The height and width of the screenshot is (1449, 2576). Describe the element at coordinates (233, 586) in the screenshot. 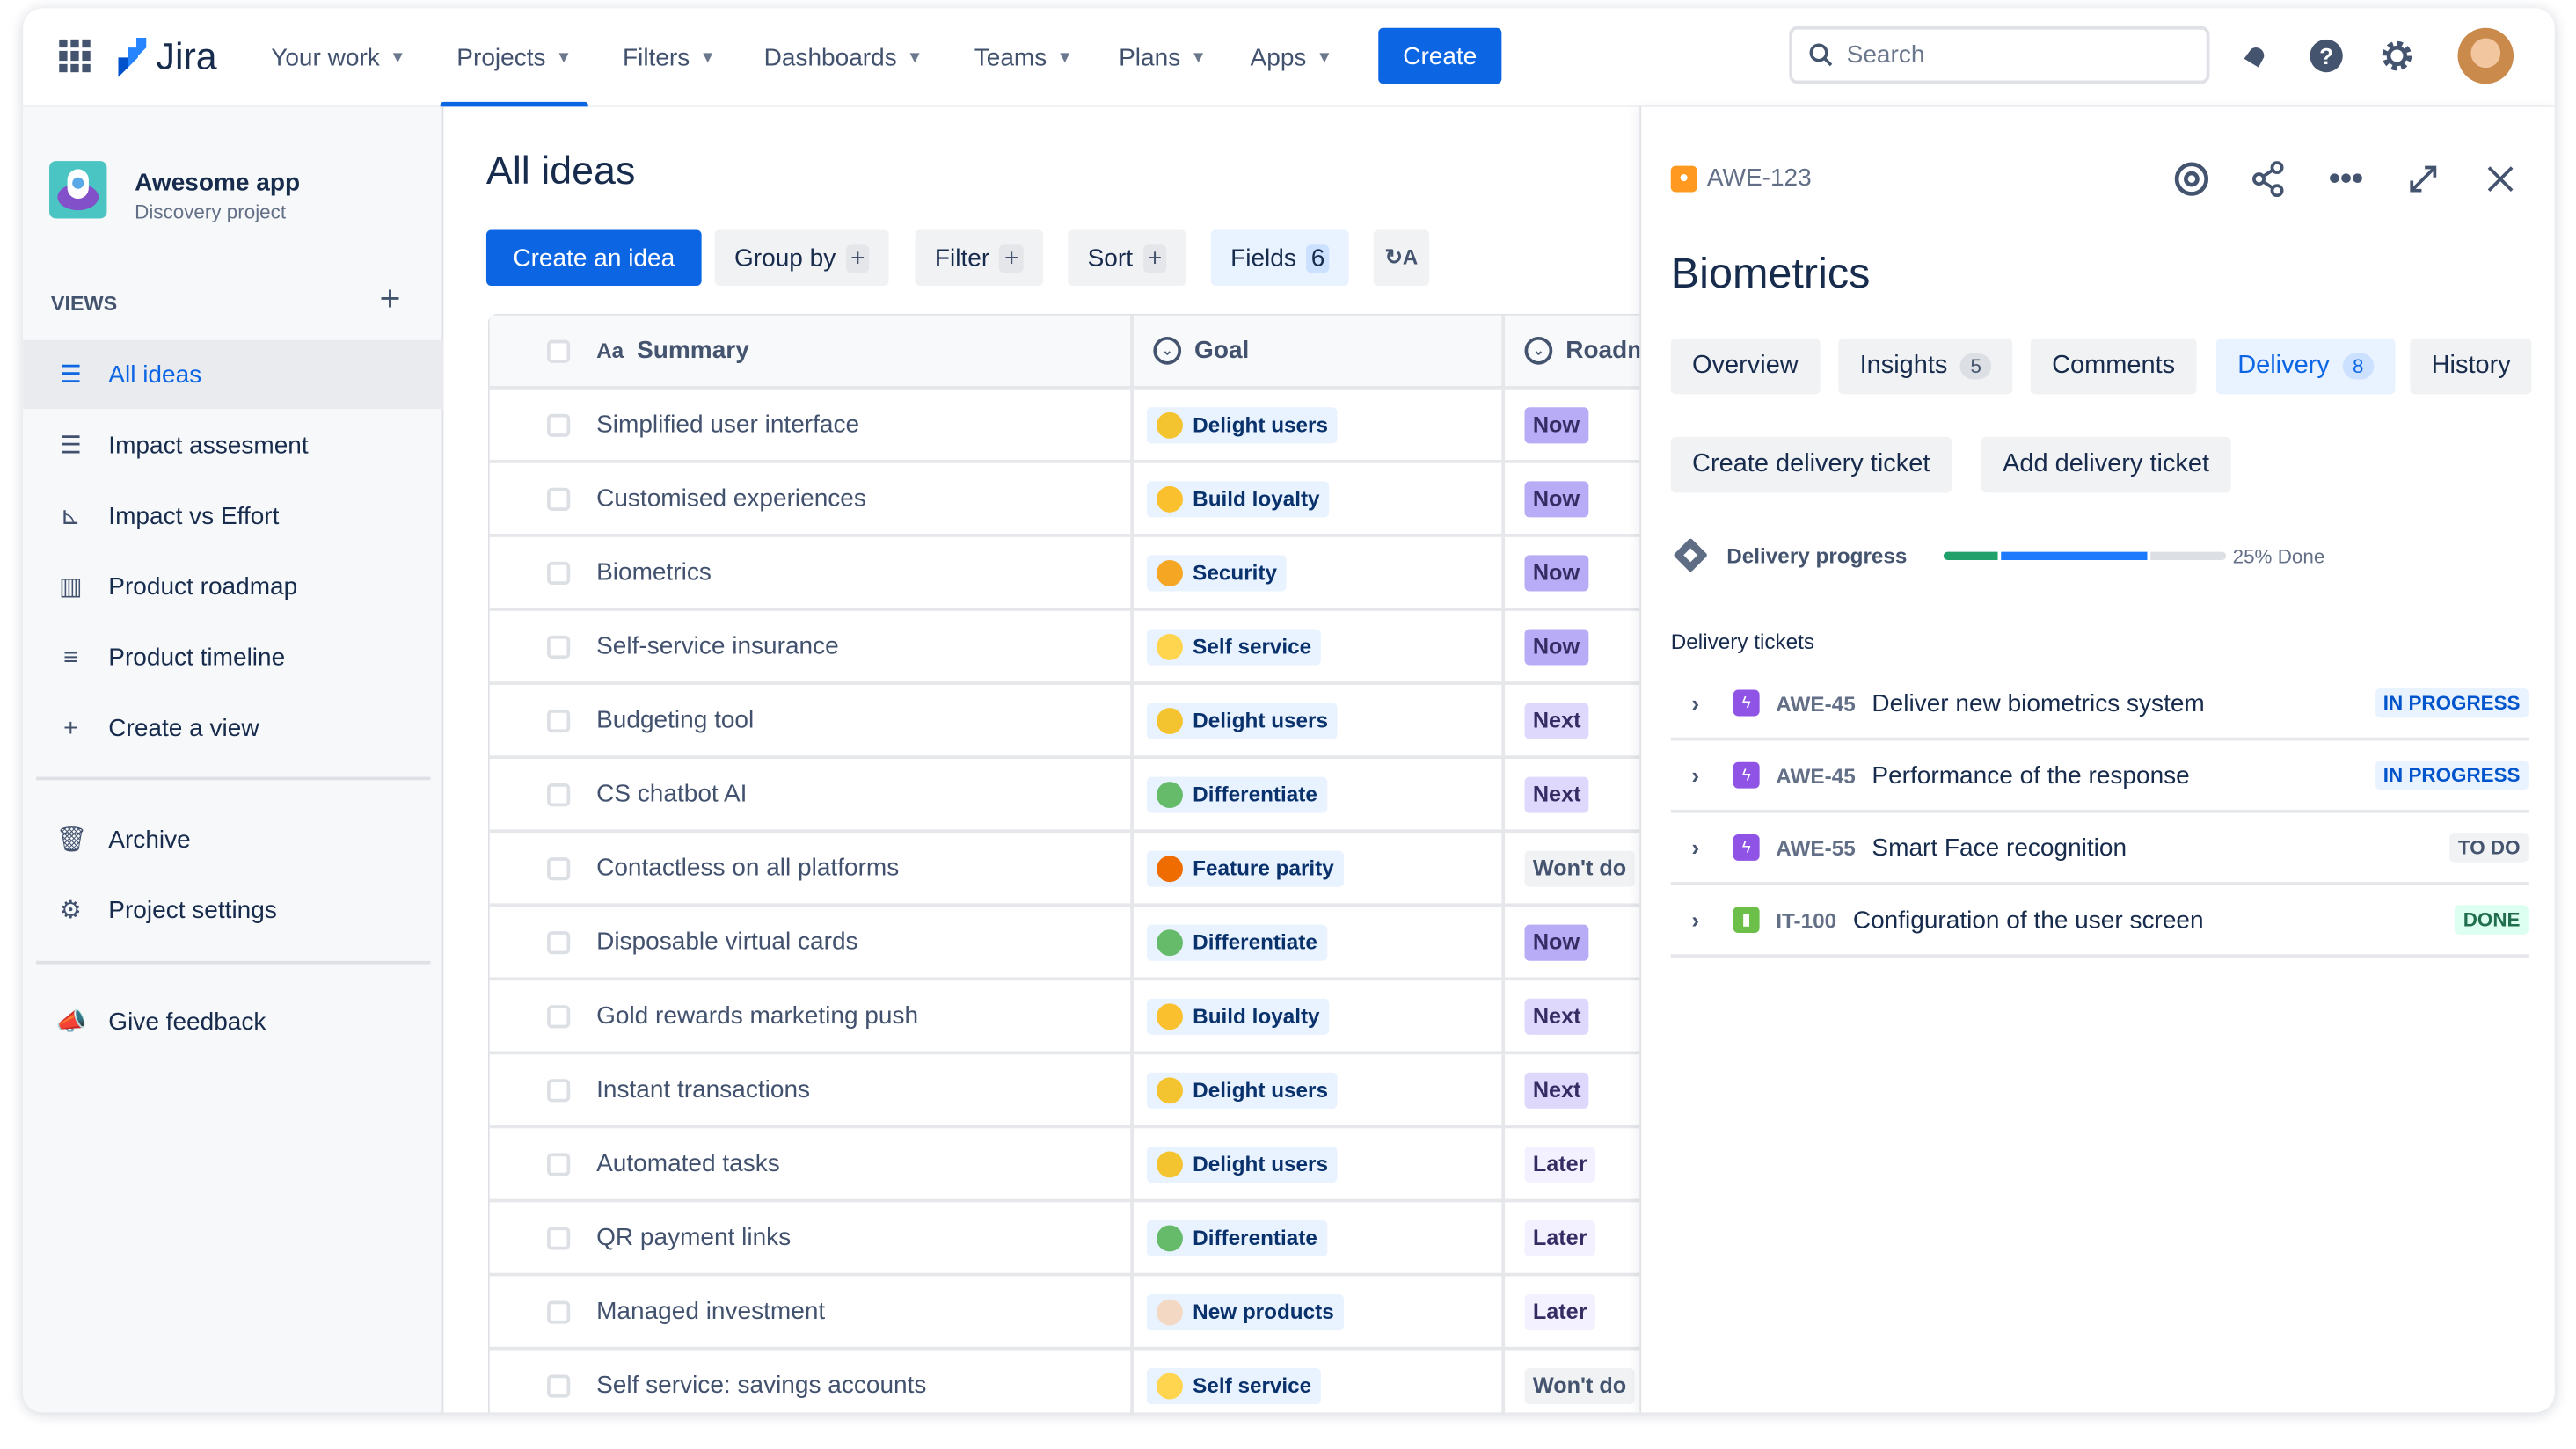

I see `sidebar-item-product-roadmap: ▥ Product roadmap` at that location.